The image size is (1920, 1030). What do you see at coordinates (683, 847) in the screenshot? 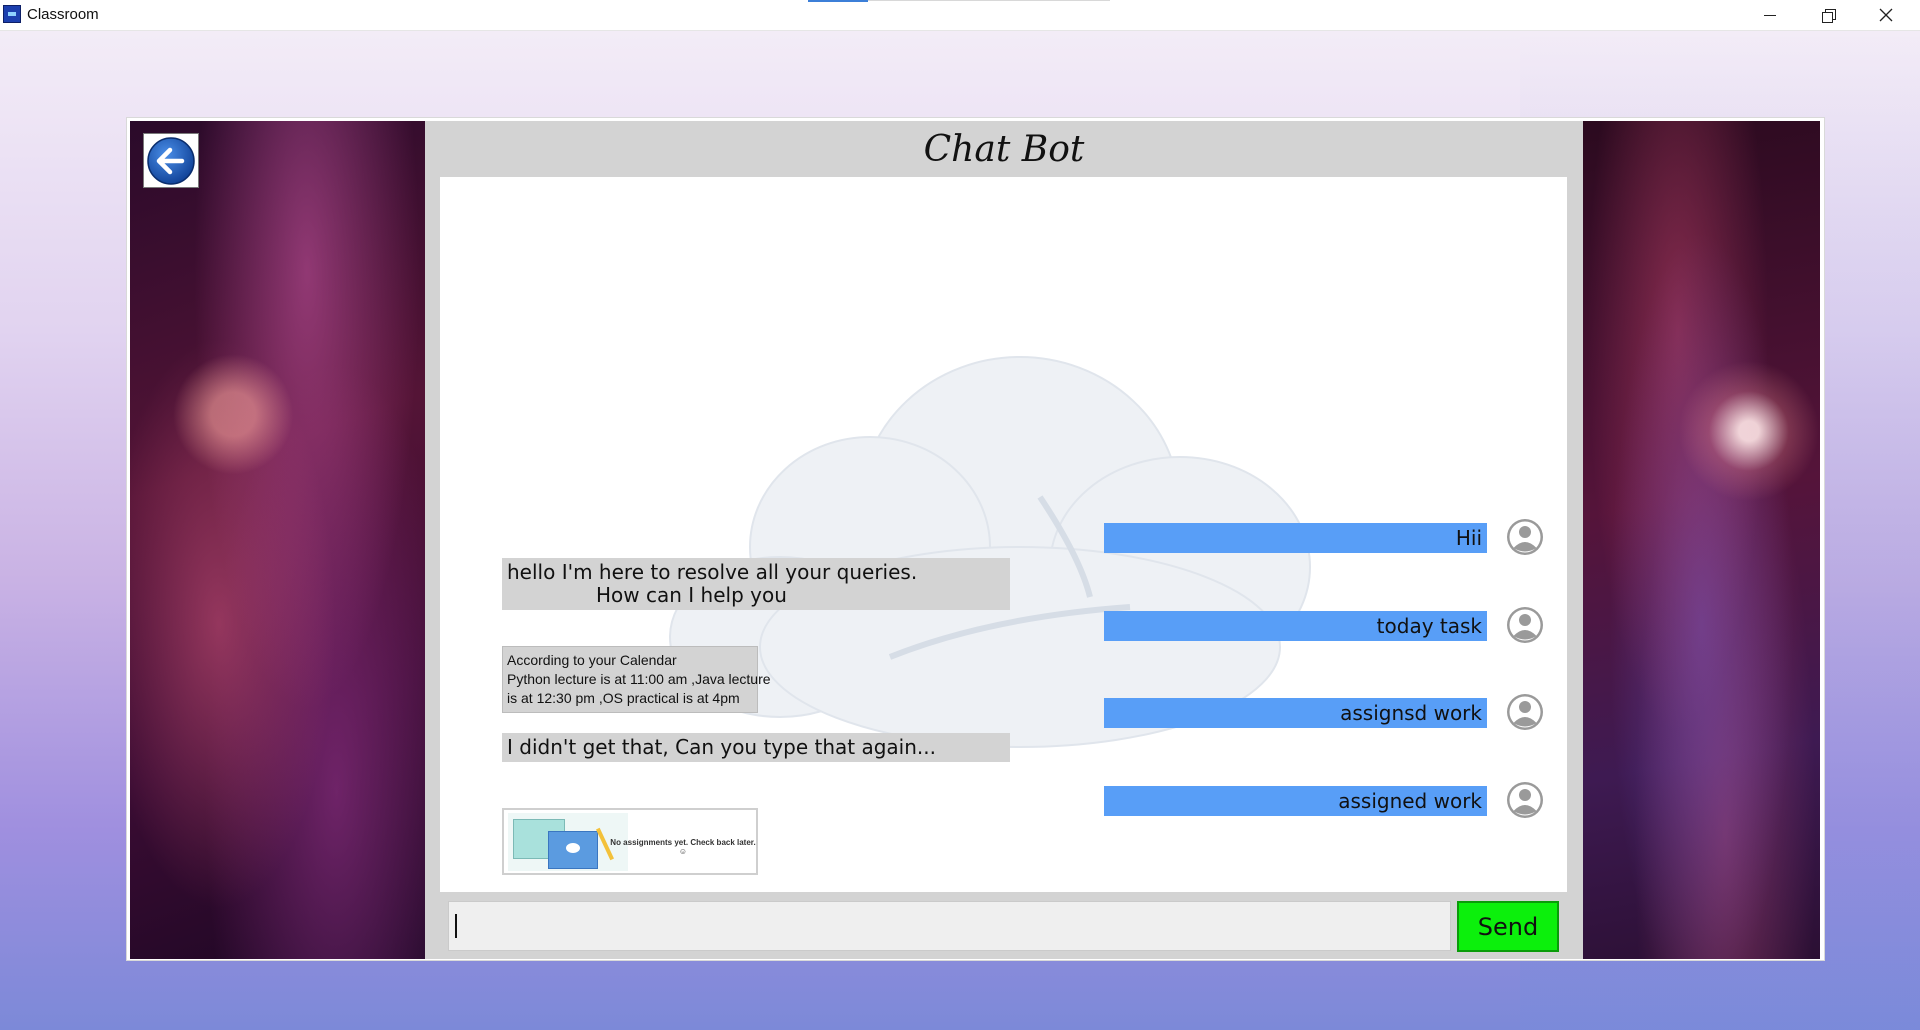
I see `image-caption: No assignments yet. Check back later. ☺` at bounding box center [683, 847].